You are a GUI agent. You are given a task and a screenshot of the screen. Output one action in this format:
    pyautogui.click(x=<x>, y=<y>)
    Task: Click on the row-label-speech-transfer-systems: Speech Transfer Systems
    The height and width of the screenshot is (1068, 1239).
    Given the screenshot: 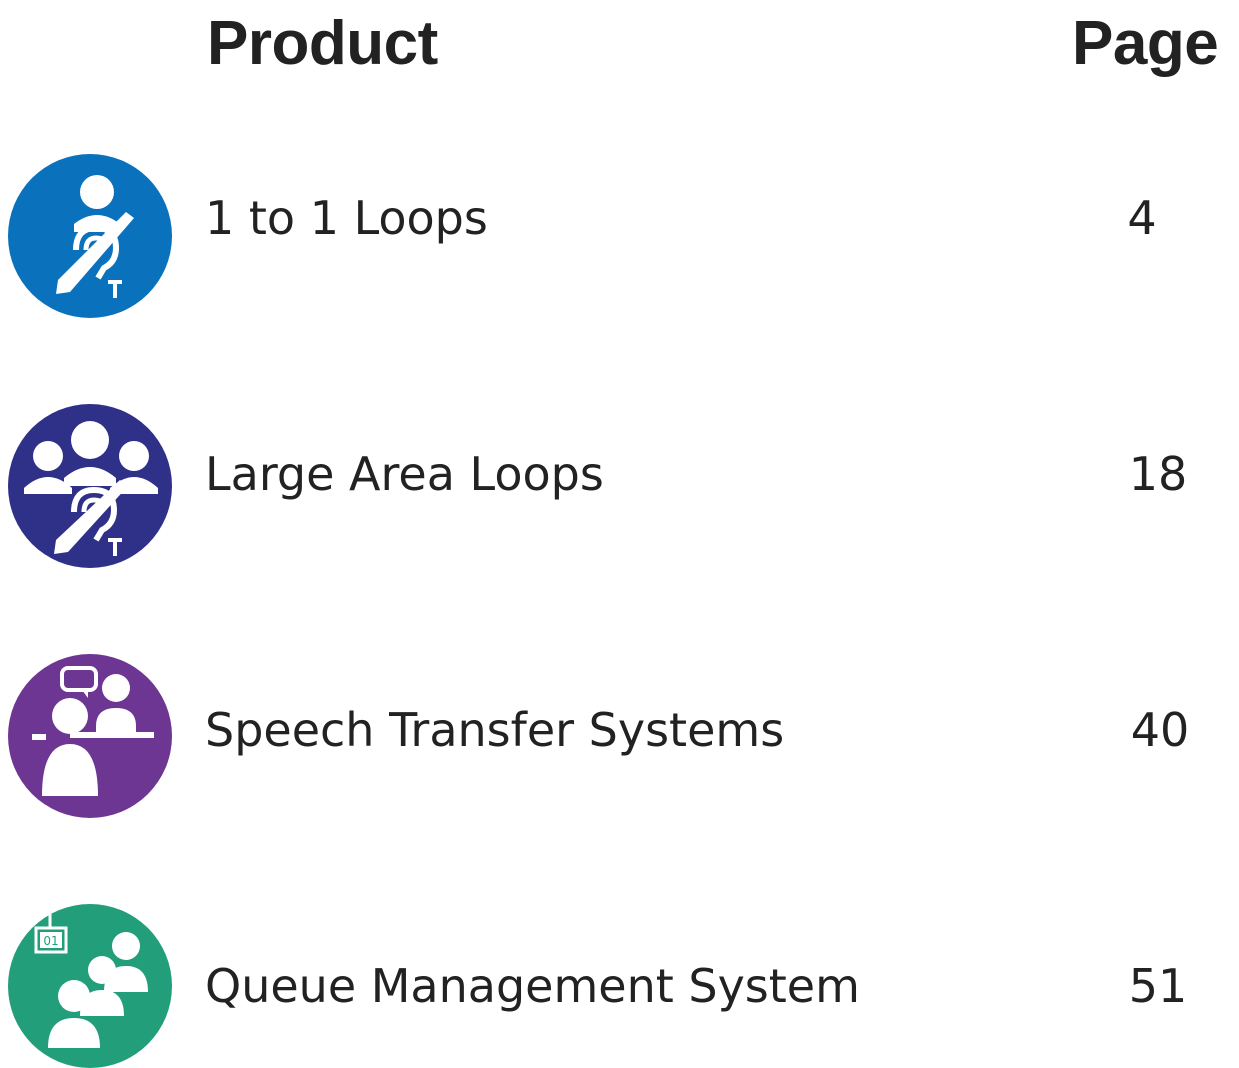 What is the action you would take?
    pyautogui.click(x=494, y=730)
    